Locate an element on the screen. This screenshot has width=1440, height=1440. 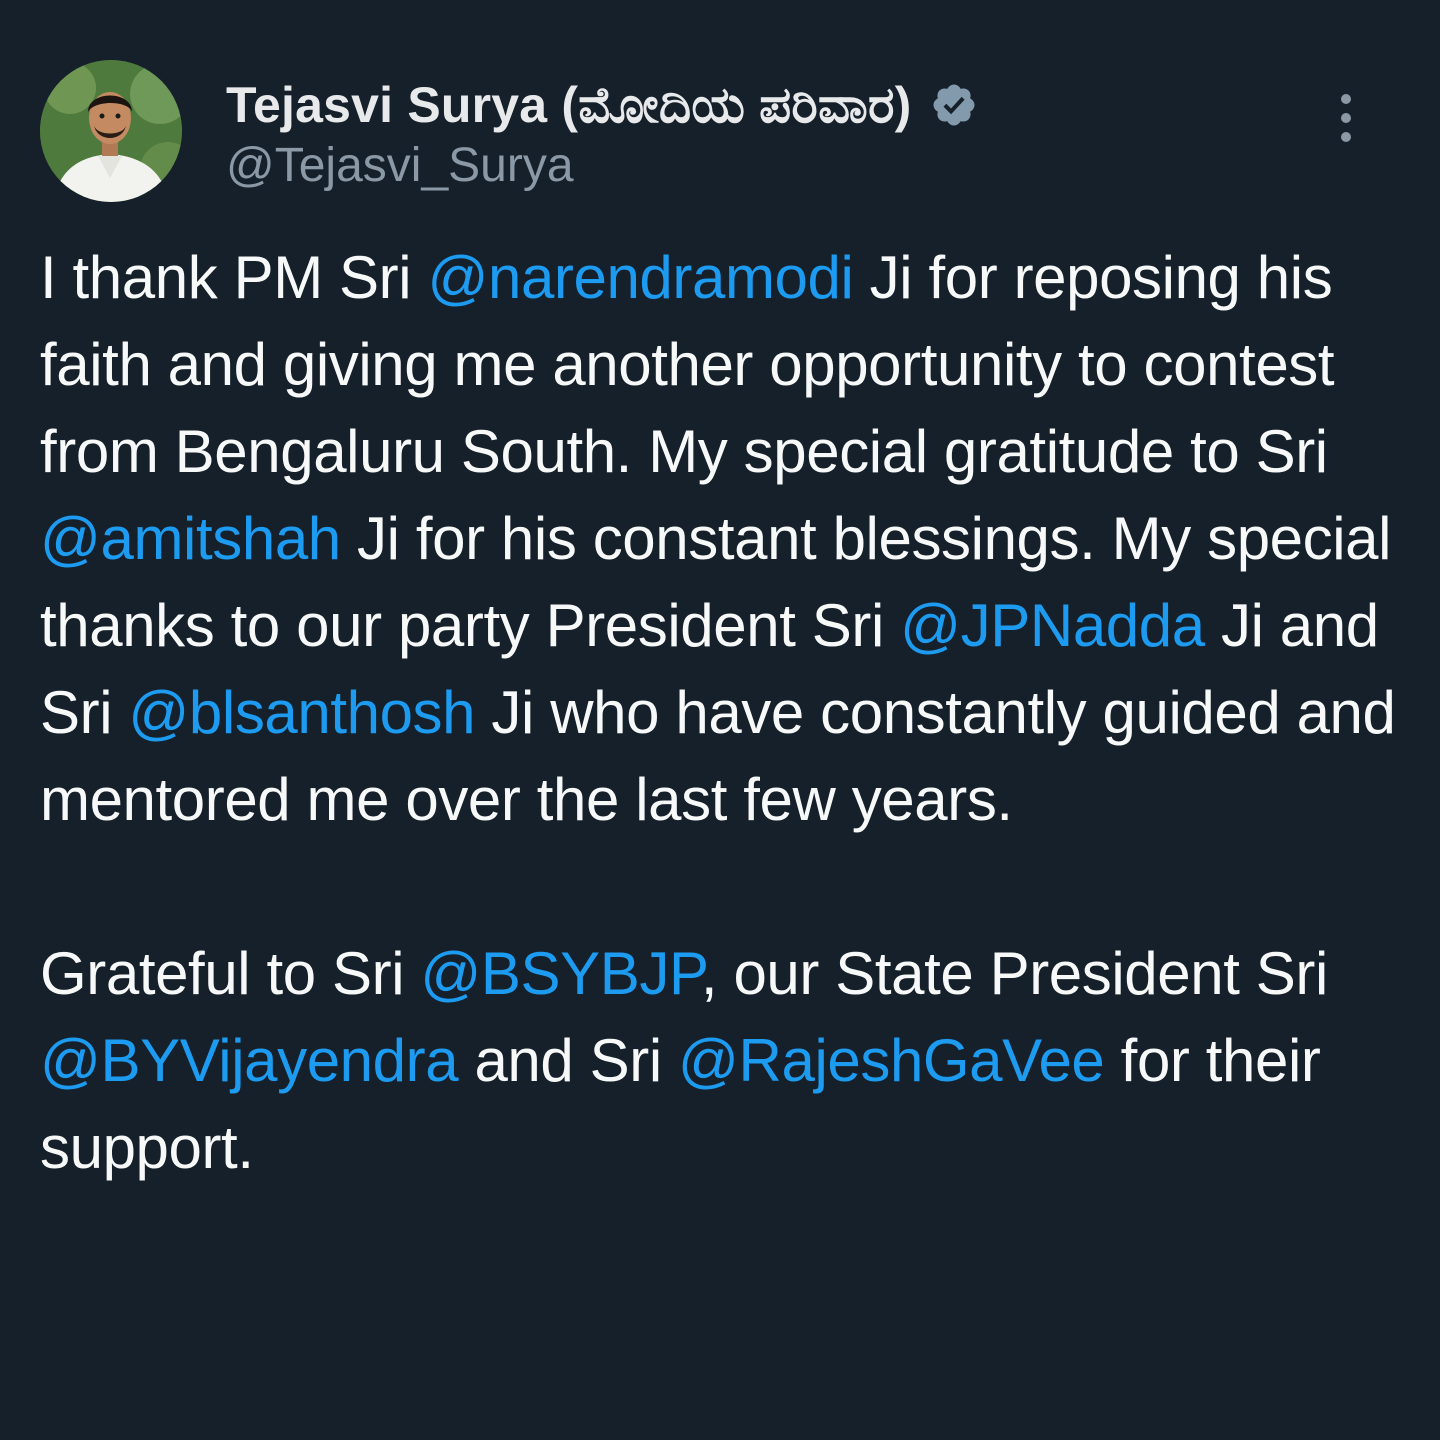
author-name-row: Tejasvi Surya (ಮೋದಿಯ ಪರಿವಾರ) is located at coordinates (602, 105).